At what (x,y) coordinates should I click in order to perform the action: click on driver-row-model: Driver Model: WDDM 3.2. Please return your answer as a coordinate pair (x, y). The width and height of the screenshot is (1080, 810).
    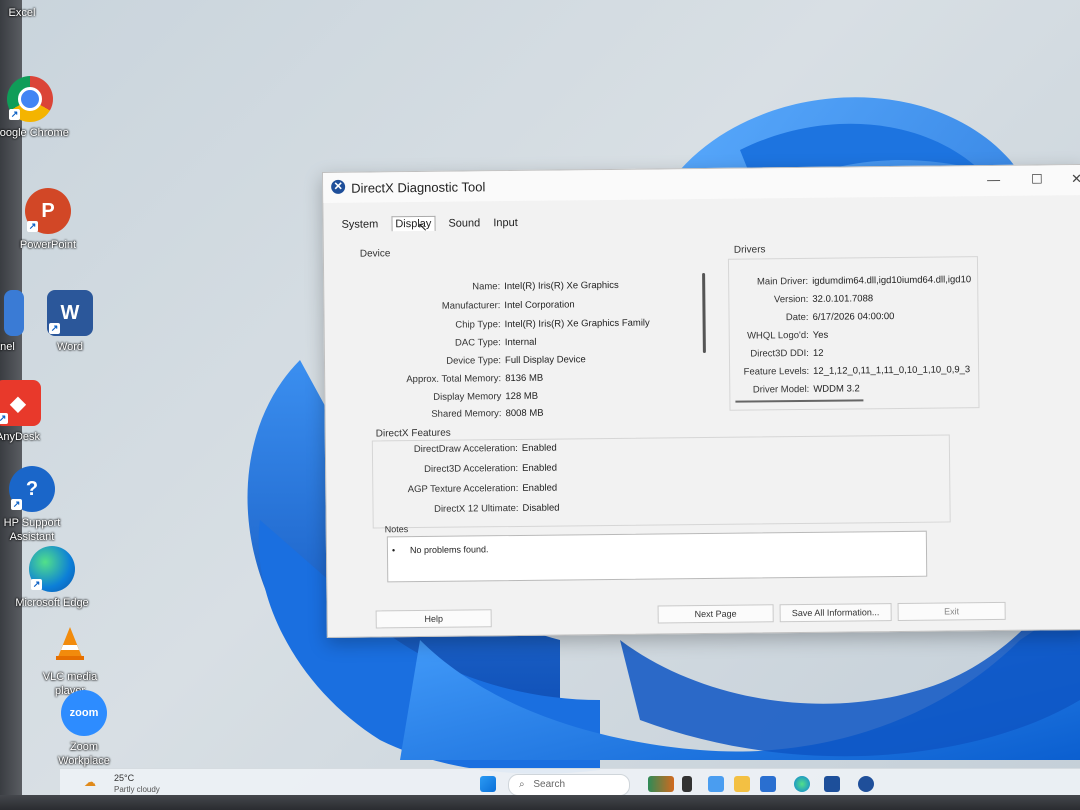
    Looking at the image, I should click on (792, 389).